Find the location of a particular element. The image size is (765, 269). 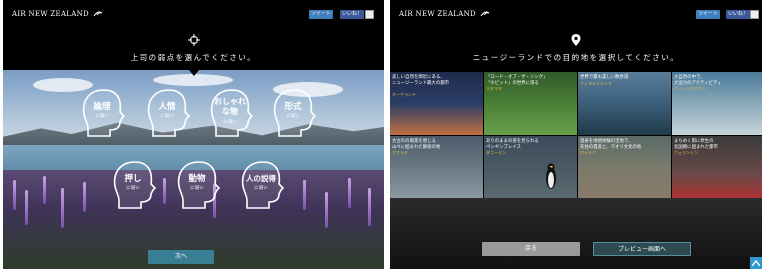

tile-tag: クイーンズタウン is located at coordinates (690, 88).